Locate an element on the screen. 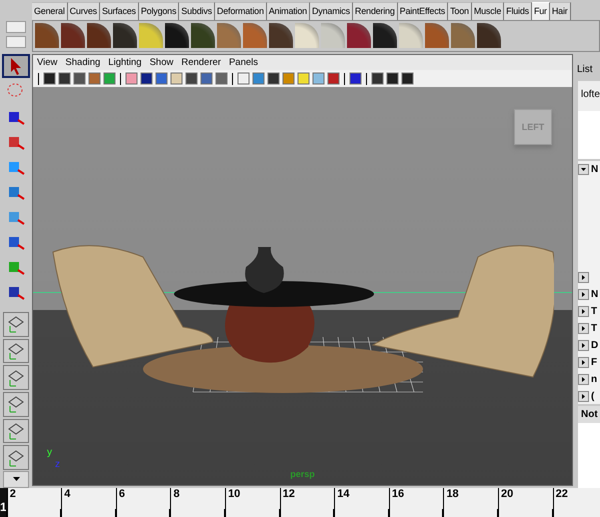 This screenshot has height=517, width=600. shelf-tab: PaintEffects is located at coordinates (423, 11).